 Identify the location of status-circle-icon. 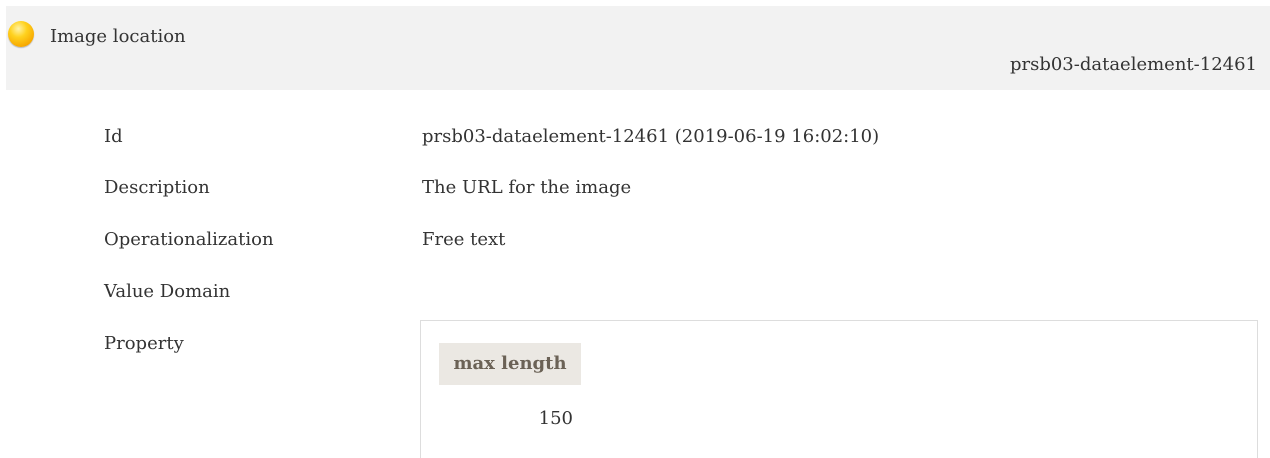
(21, 34).